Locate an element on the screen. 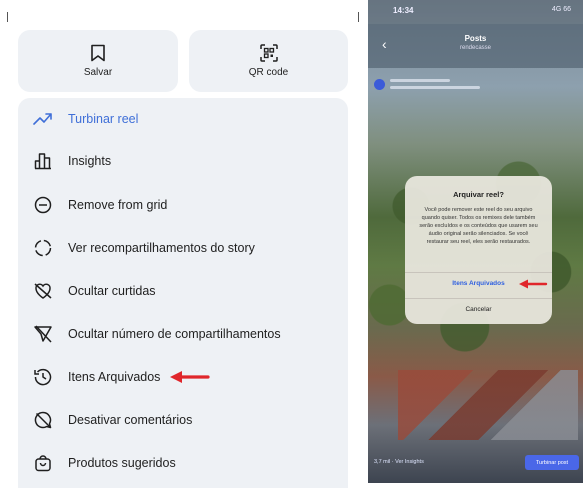  qr-code-button: QR code is located at coordinates (268, 61).